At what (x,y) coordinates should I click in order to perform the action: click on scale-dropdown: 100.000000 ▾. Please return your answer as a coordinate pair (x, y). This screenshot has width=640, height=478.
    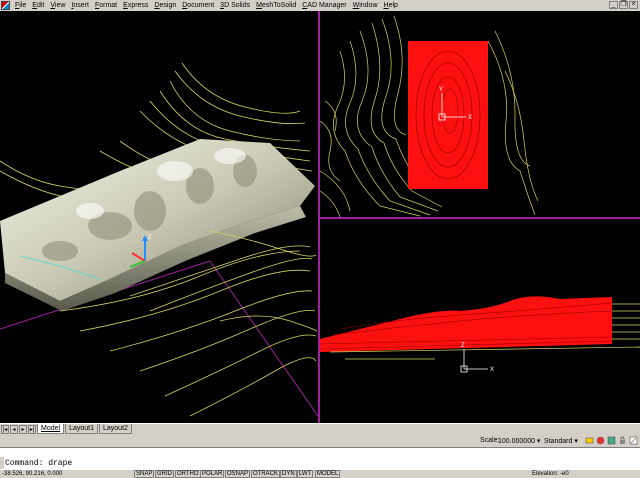
    Looking at the image, I should click on (519, 441).